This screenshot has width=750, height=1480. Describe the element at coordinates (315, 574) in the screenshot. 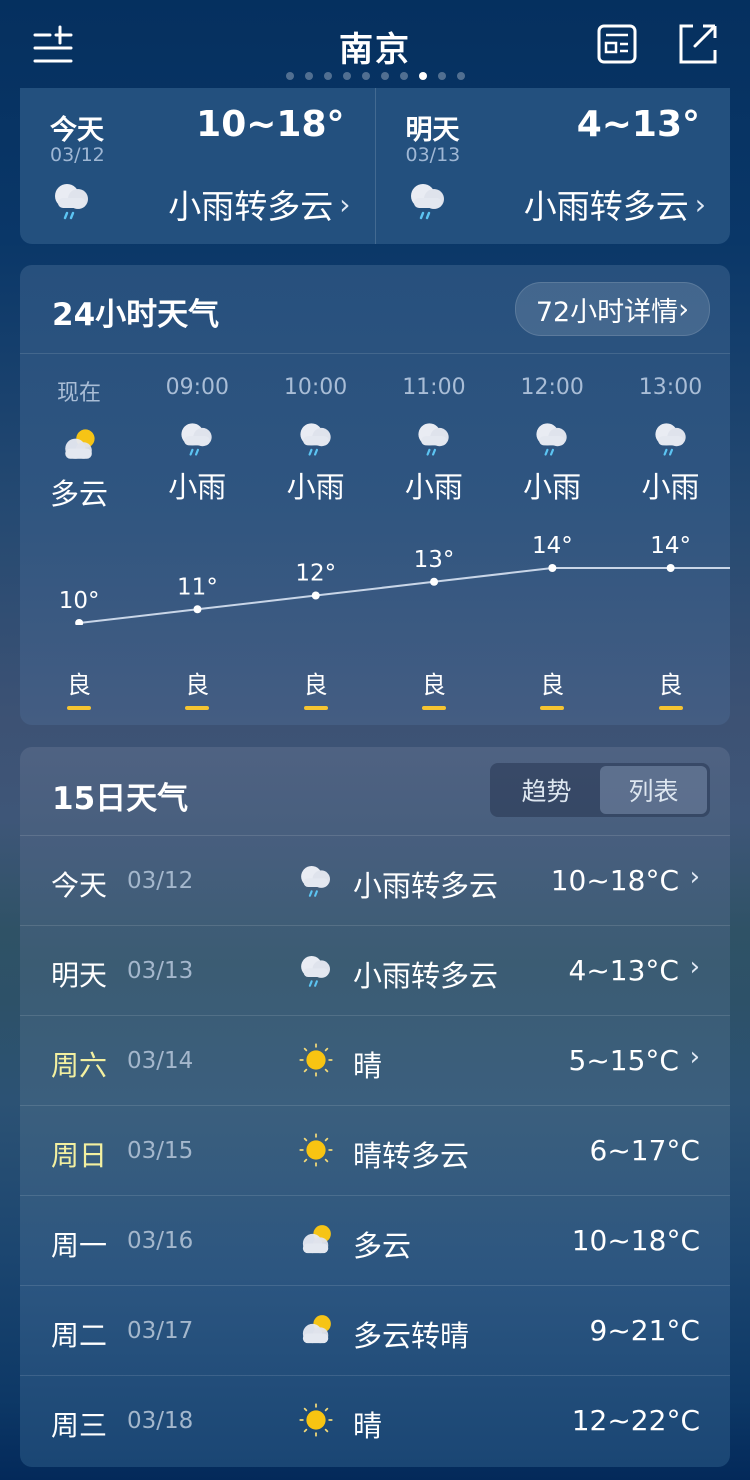

I see `temperature-label: 12°` at that location.